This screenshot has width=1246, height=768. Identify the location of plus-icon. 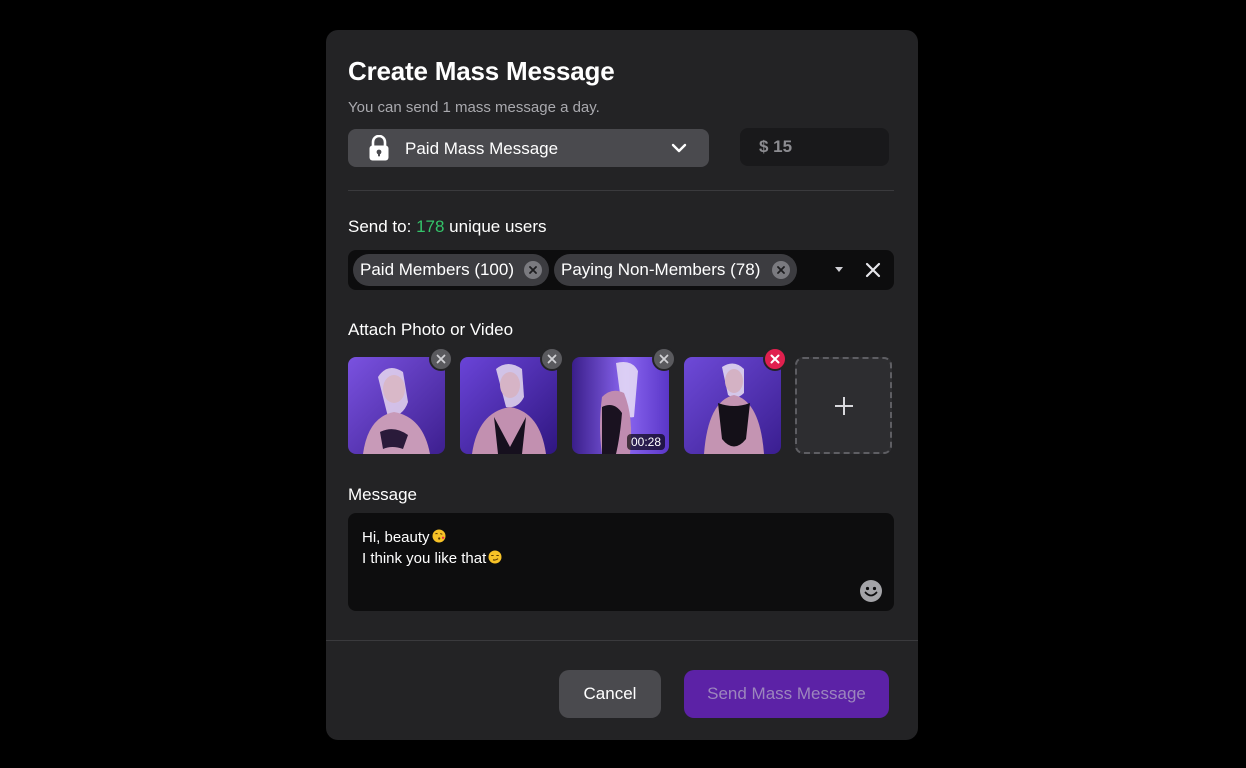
(844, 406).